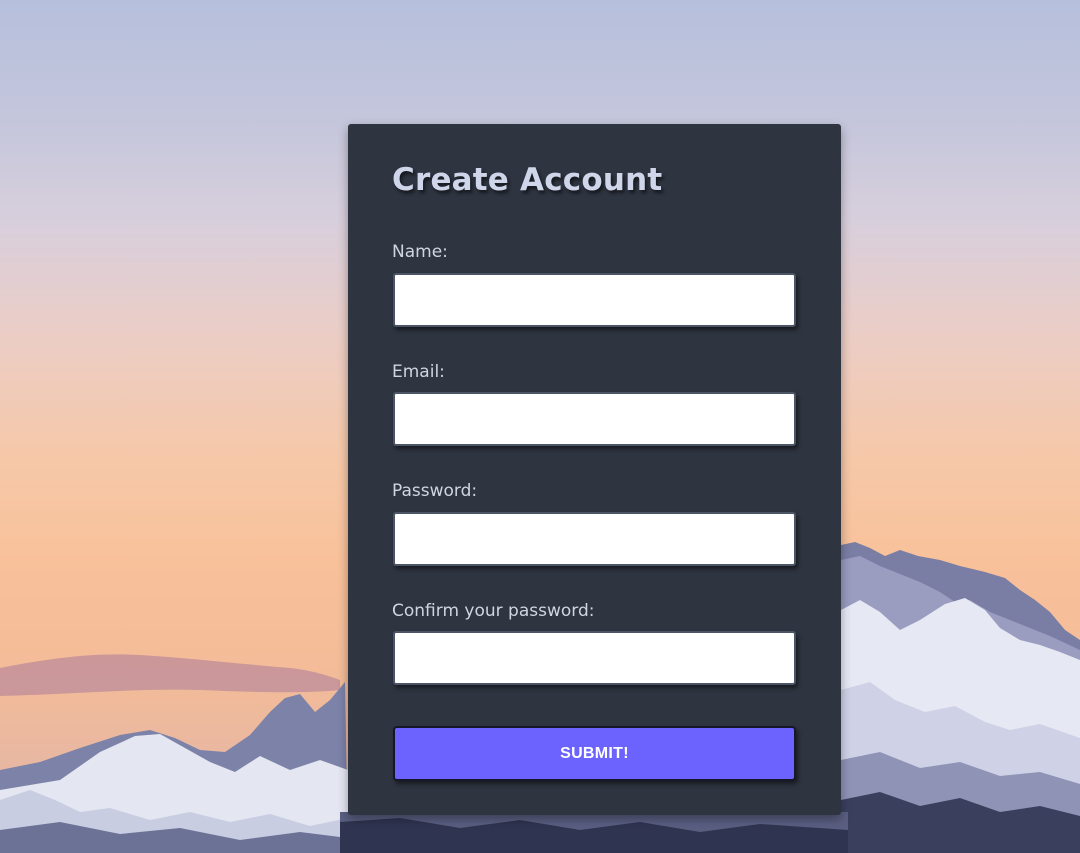 Image resolution: width=1080 pixels, height=853 pixels. Describe the element at coordinates (594, 539) in the screenshot. I see `password-input` at that location.